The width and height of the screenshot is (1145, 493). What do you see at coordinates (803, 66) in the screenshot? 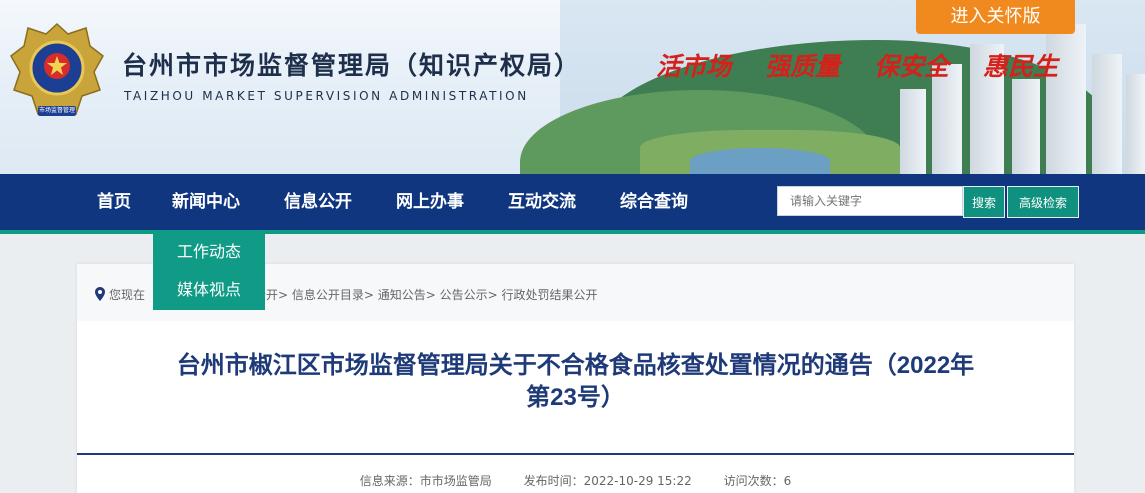
I see `slogan-2: 强质量` at bounding box center [803, 66].